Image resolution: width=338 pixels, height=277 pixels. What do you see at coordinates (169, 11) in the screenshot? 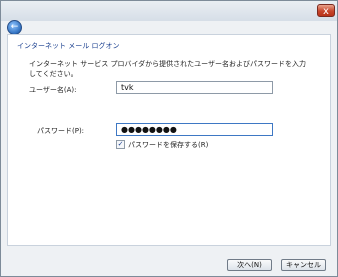
I see `title-bar: x` at bounding box center [169, 11].